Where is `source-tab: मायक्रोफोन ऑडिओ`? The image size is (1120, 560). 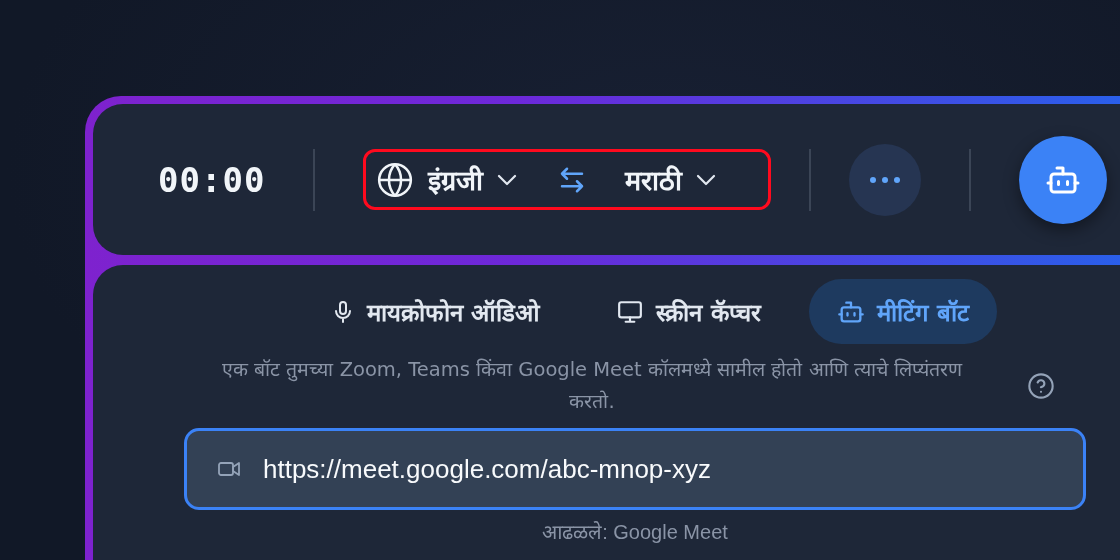 source-tab: मायक्रोफोन ऑडिओ is located at coordinates (435, 311).